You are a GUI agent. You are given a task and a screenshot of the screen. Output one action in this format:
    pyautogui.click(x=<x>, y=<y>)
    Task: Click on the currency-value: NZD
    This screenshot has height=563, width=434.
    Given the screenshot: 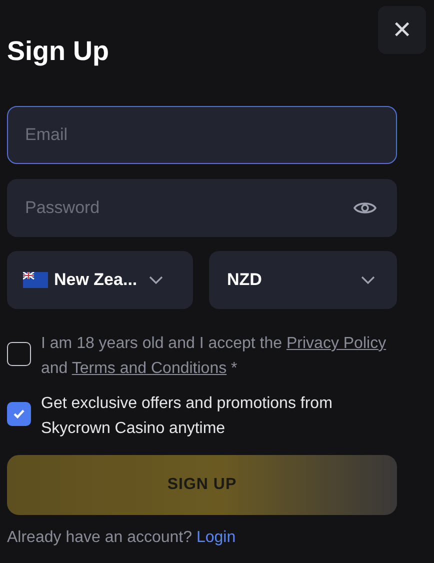 What is the action you would take?
    pyautogui.click(x=245, y=280)
    